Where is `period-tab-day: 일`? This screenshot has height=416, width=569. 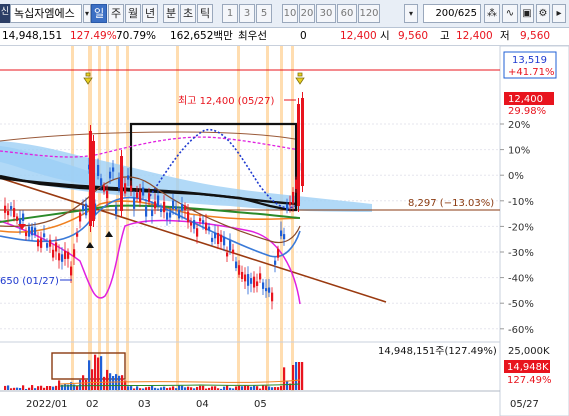 period-tab-day: 일 is located at coordinates (99, 13).